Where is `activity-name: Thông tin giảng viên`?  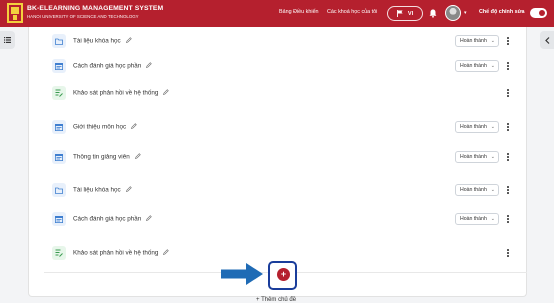
activity-name: Thông tin giảng viên is located at coordinates (101, 157).